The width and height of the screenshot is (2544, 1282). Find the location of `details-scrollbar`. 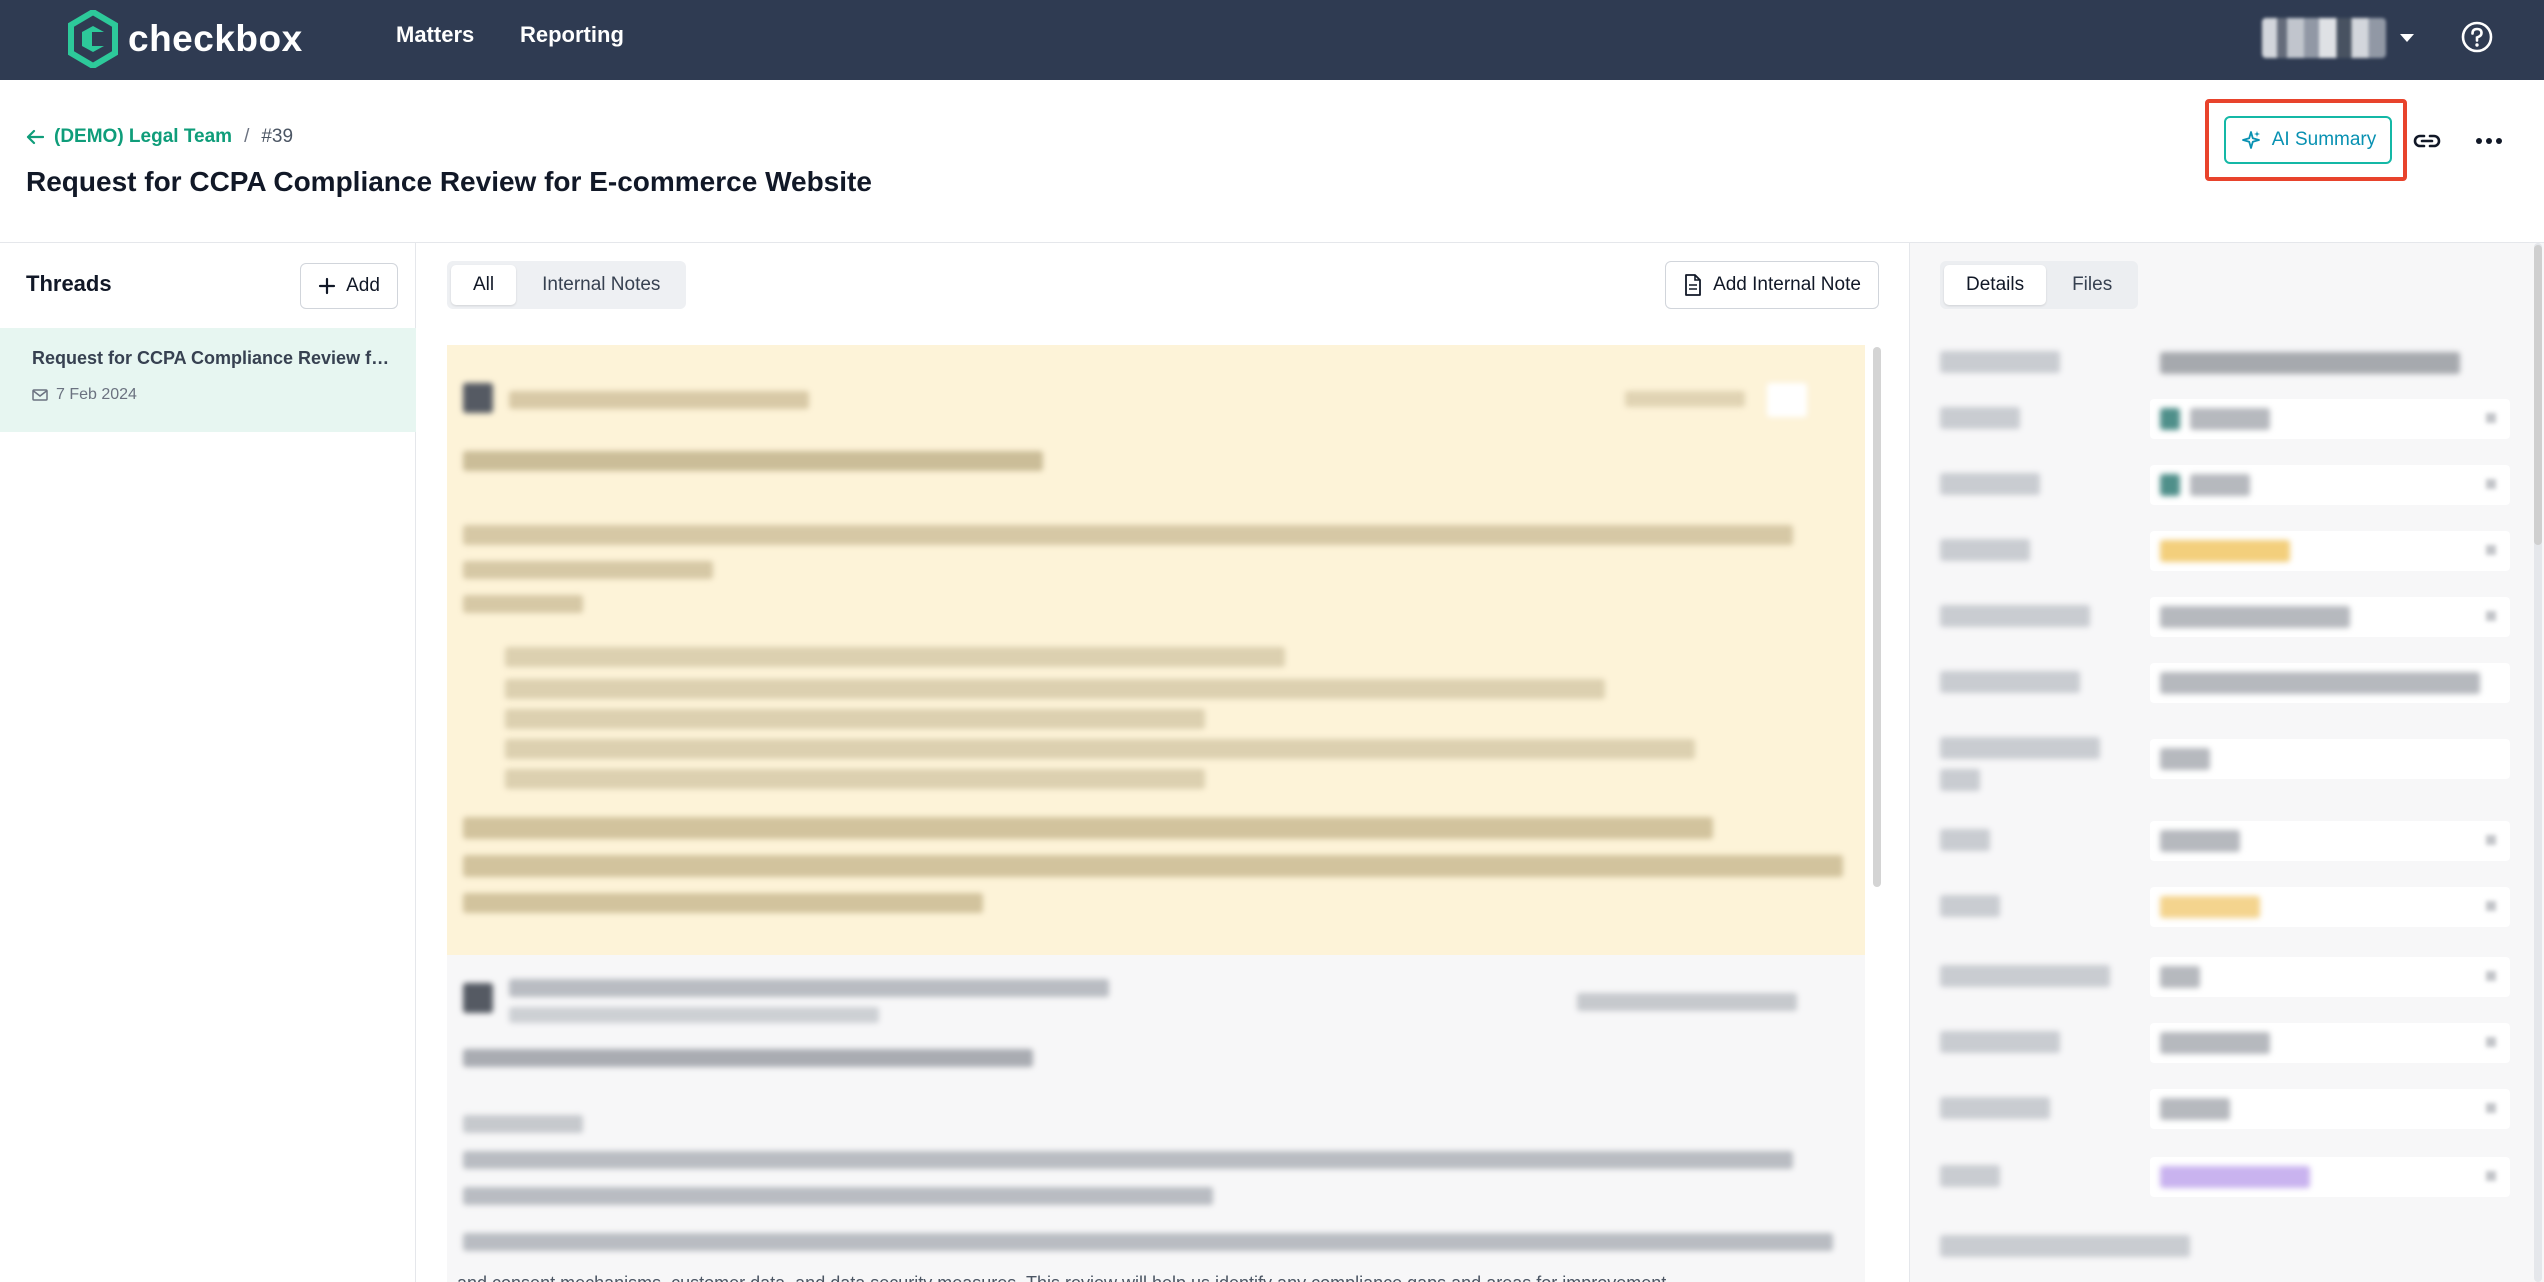

details-scrollbar is located at coordinates (2538, 395).